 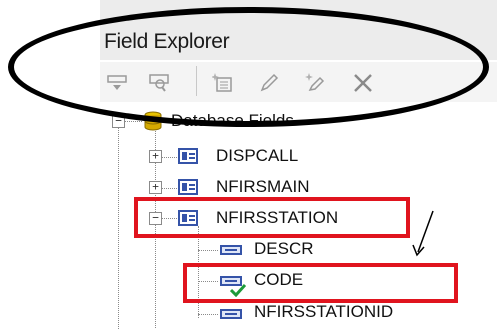 What do you see at coordinates (263, 187) in the screenshot?
I see `tree-node-nfirsmain: NFIRSMAIN` at bounding box center [263, 187].